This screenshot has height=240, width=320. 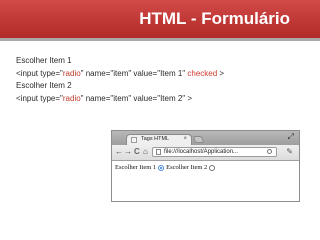 What do you see at coordinates (136, 167) in the screenshot?
I see `radio-label-1: Escolher Item 1` at bounding box center [136, 167].